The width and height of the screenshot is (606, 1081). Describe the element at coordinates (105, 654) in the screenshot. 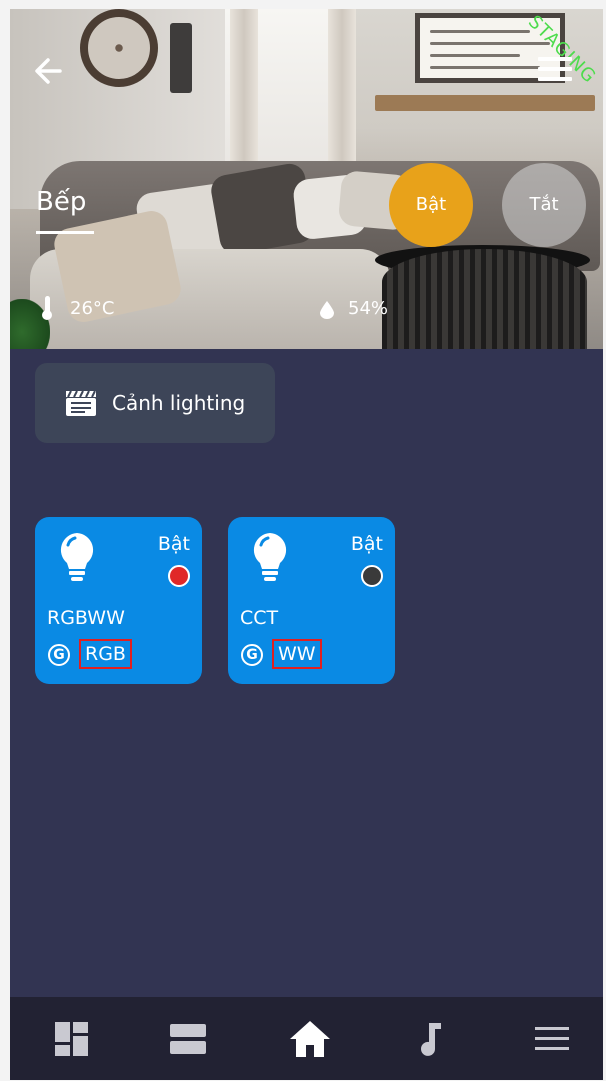

I see `device-mode-label: RGB` at that location.